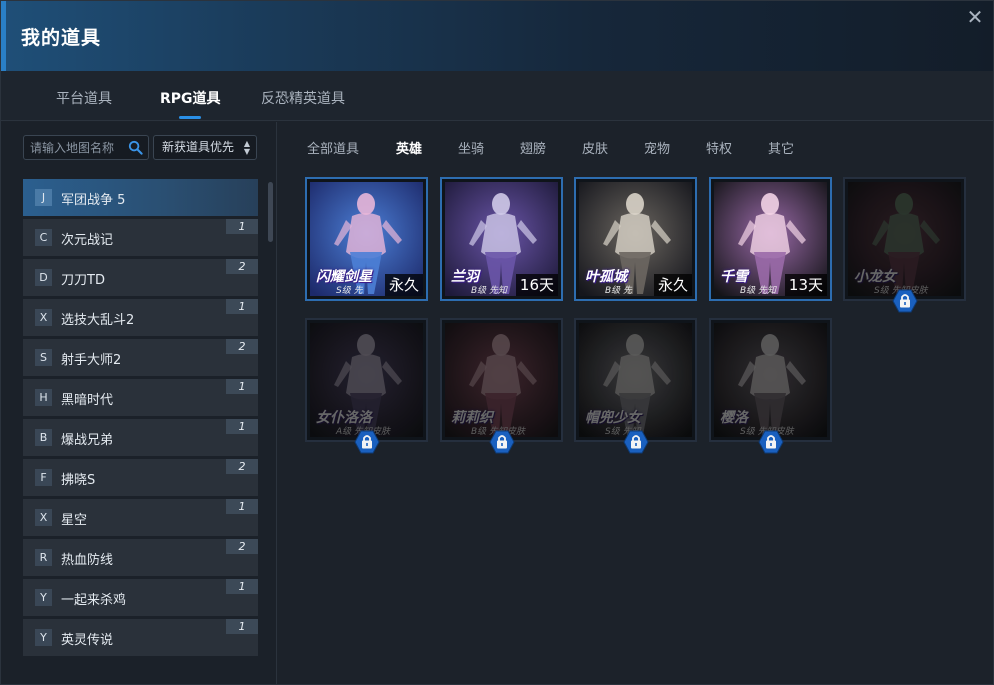  Describe the element at coordinates (43, 197) in the screenshot. I see `map-initial-badge: J` at that location.